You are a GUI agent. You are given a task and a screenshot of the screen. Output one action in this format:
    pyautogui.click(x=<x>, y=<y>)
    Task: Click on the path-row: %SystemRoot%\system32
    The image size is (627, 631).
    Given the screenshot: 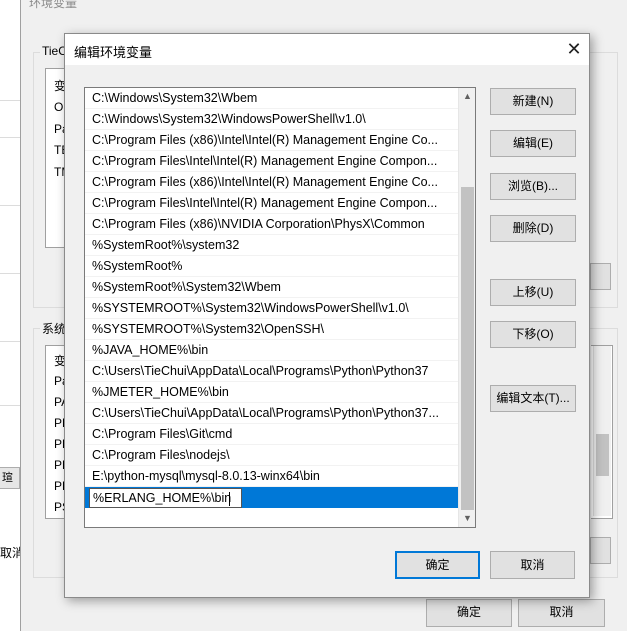 What is the action you would take?
    pyautogui.click(x=271, y=245)
    